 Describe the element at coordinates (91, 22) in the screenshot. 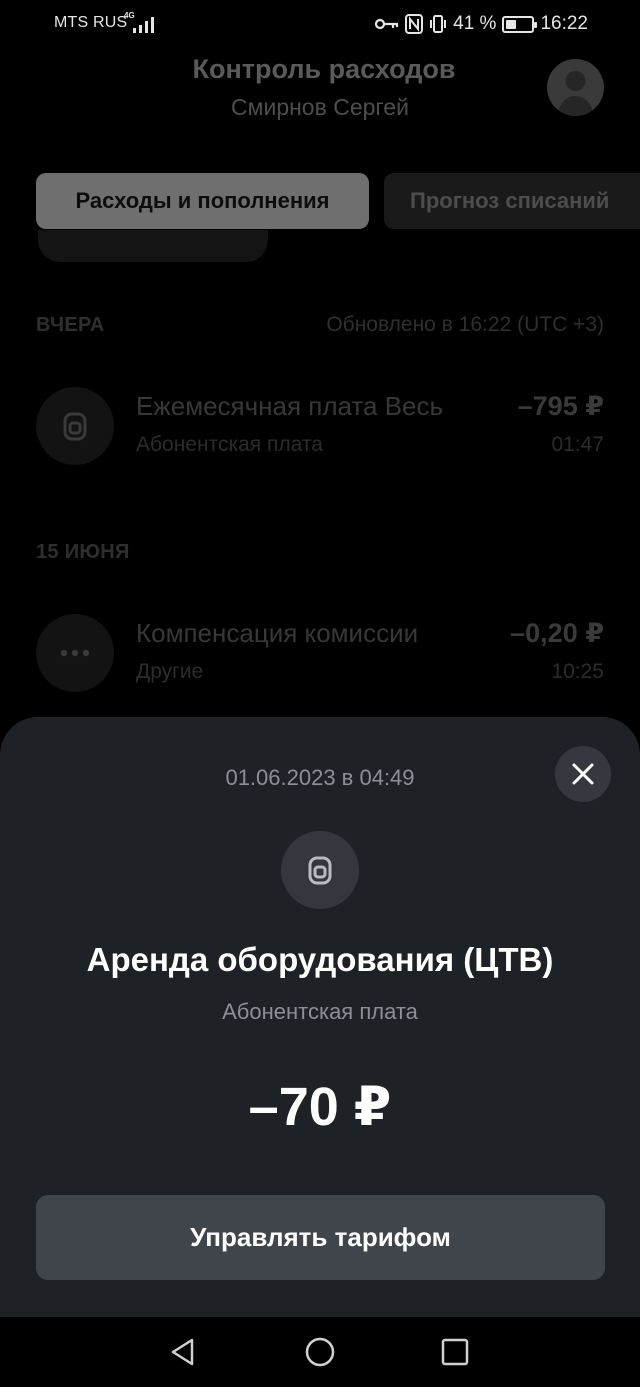

I see `carrier-name: MTS RUS` at that location.